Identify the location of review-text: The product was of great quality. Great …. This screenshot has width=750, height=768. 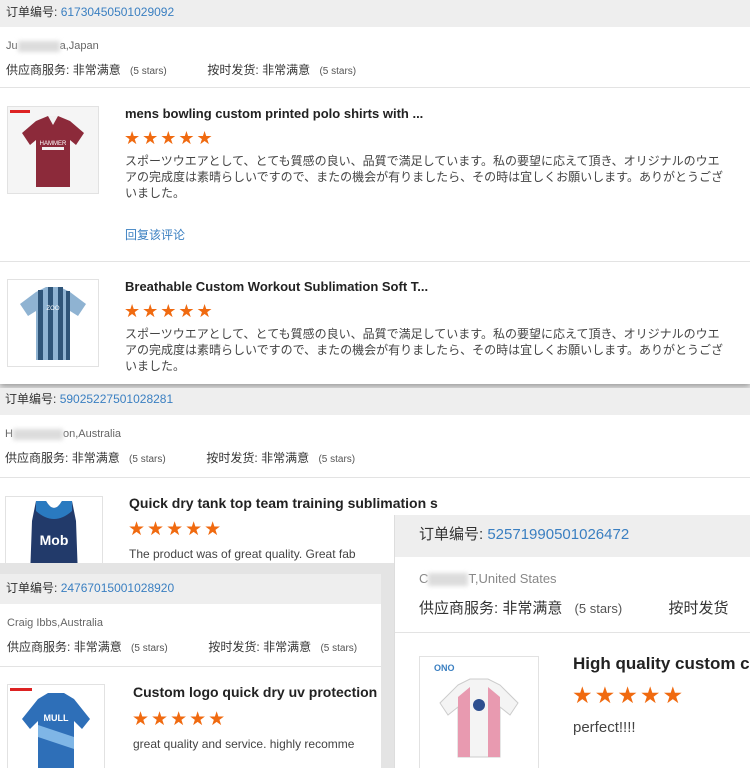
(242, 554).